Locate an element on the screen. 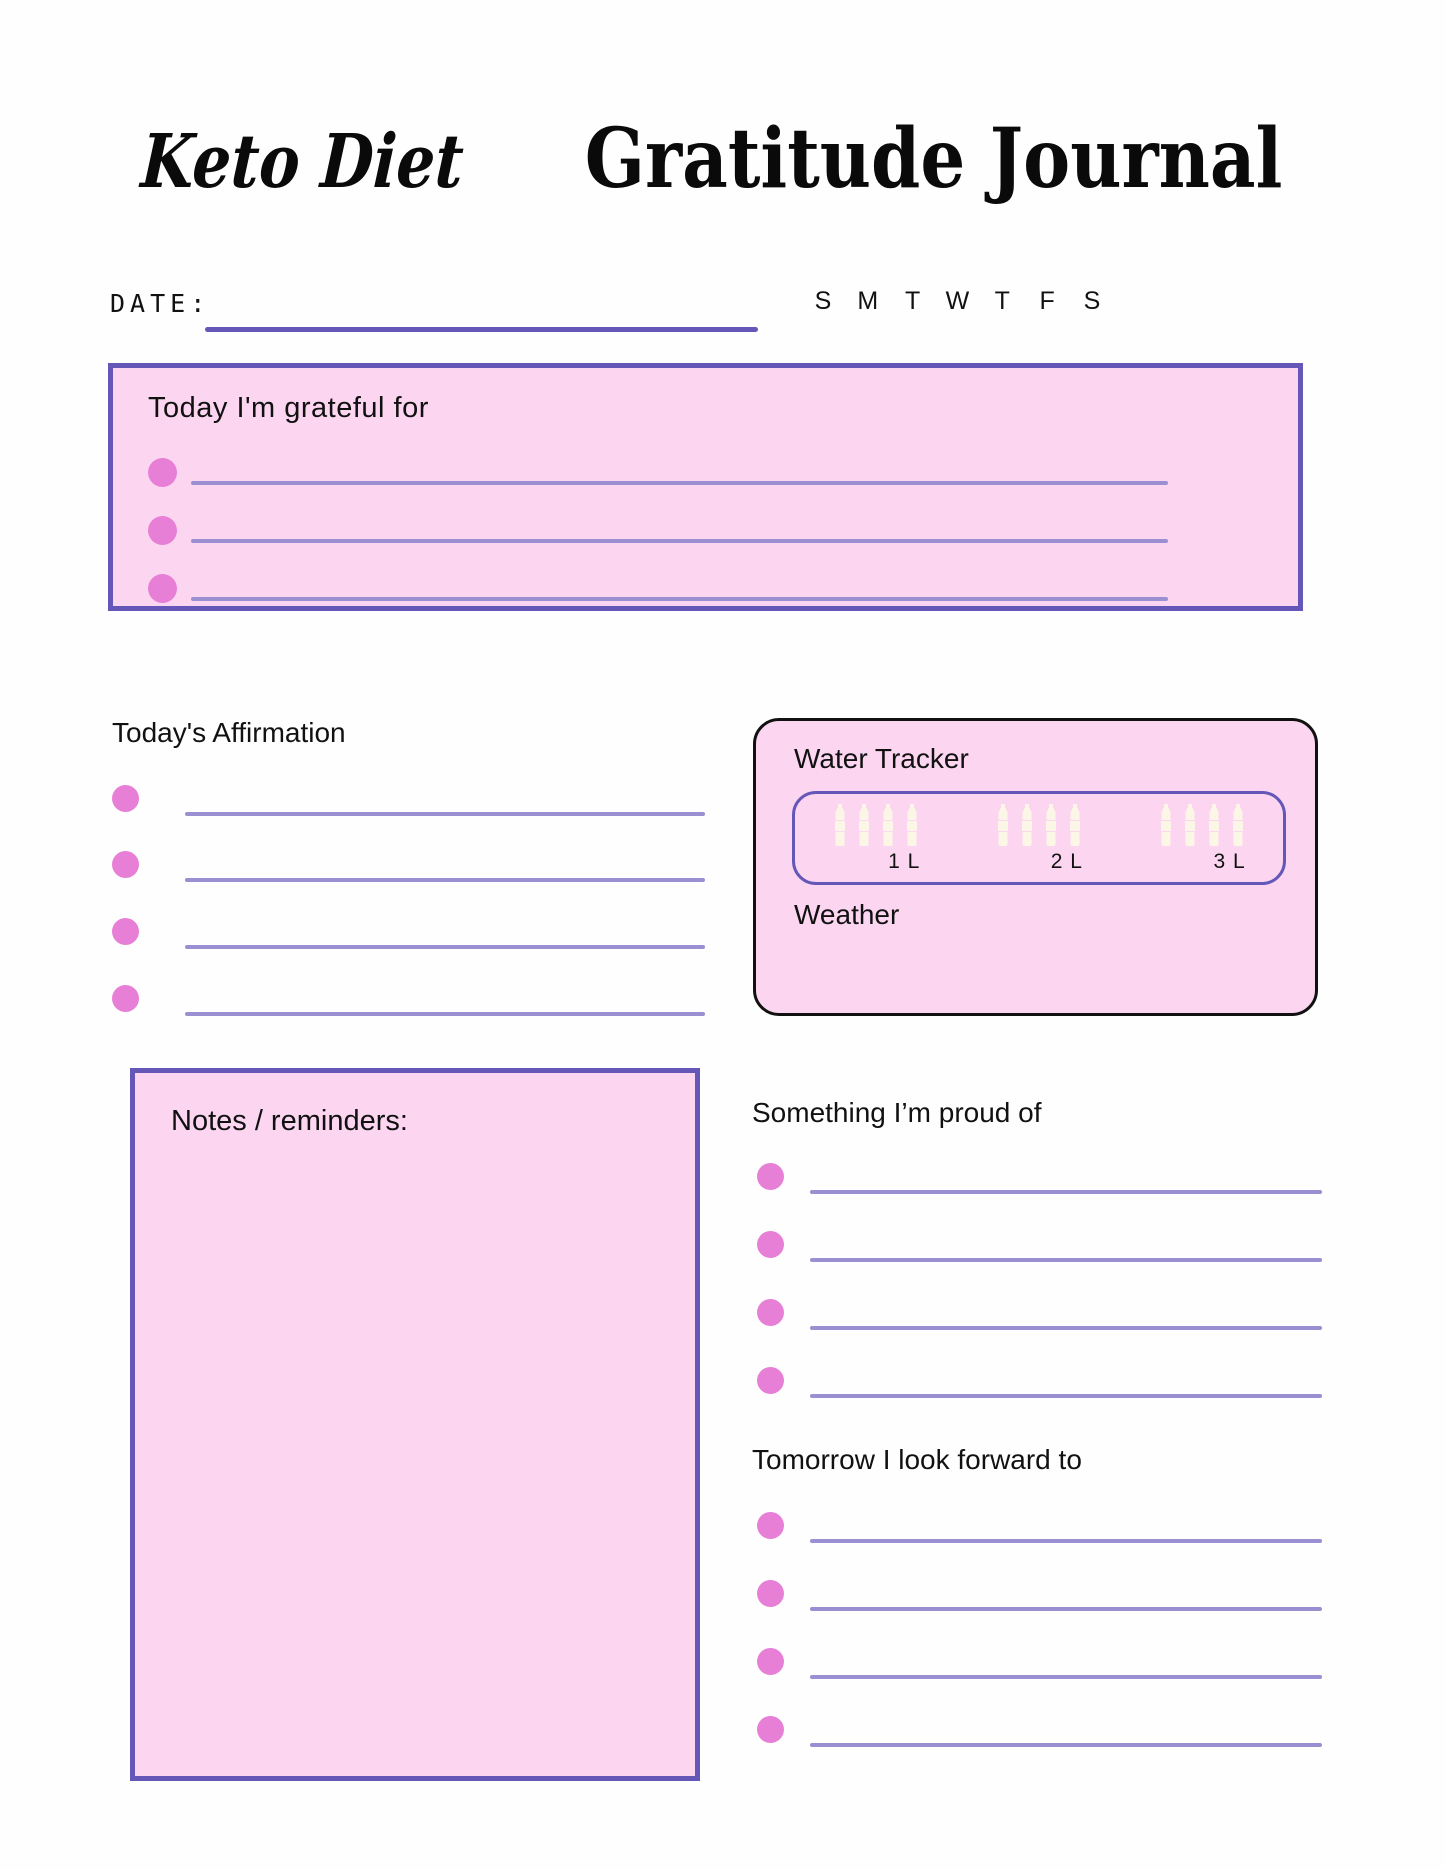  grateful-section: Today I'm grateful for is located at coordinates (705, 487).